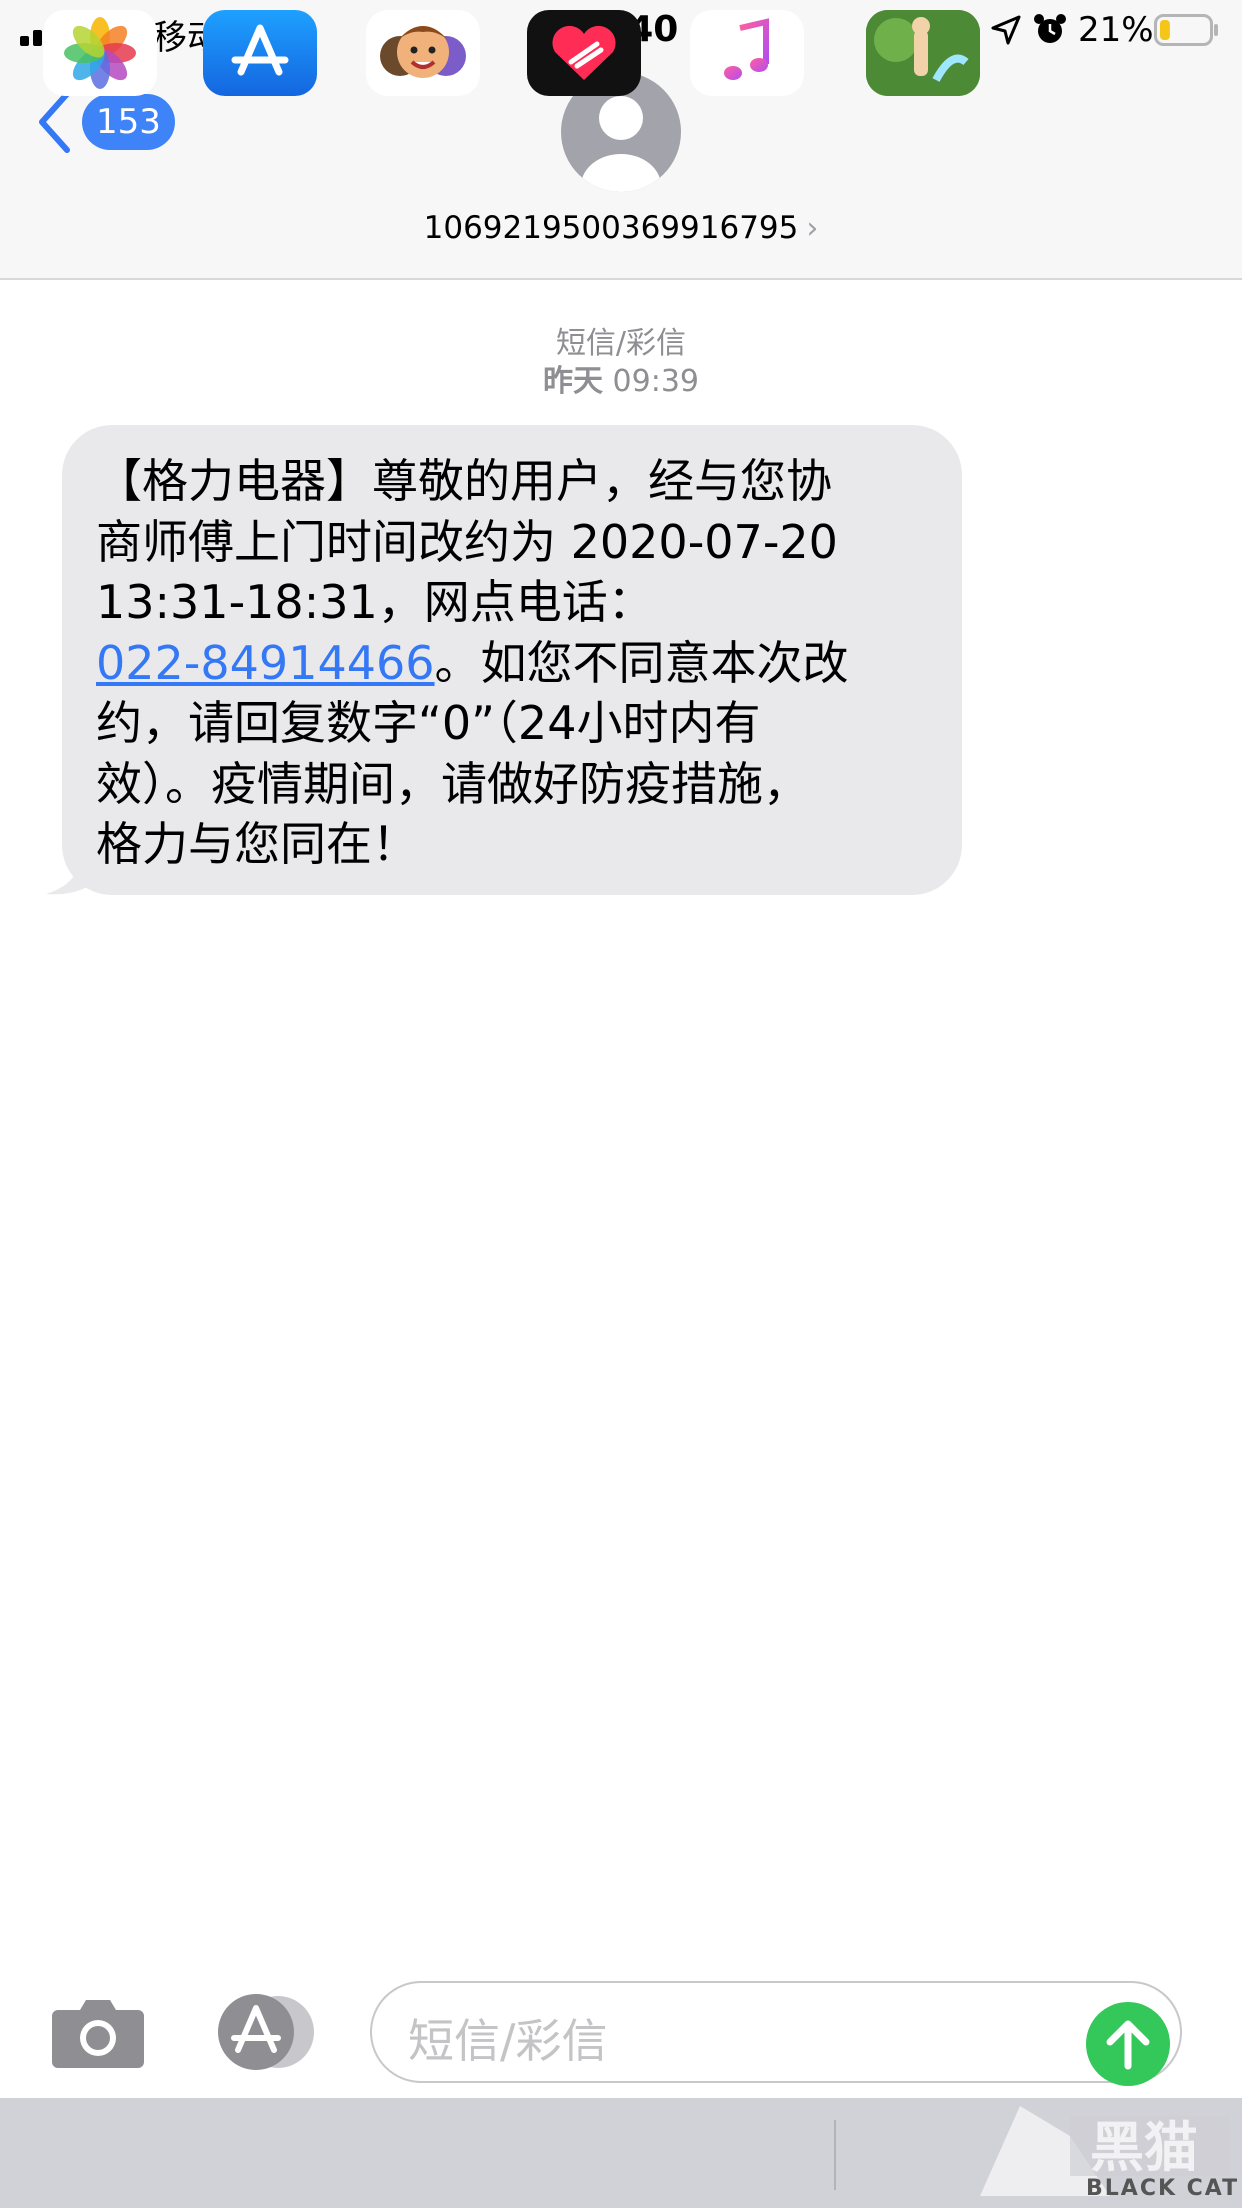 The width and height of the screenshot is (1242, 2208). I want to click on svg-text: 黑猫, so click(1144, 2147).